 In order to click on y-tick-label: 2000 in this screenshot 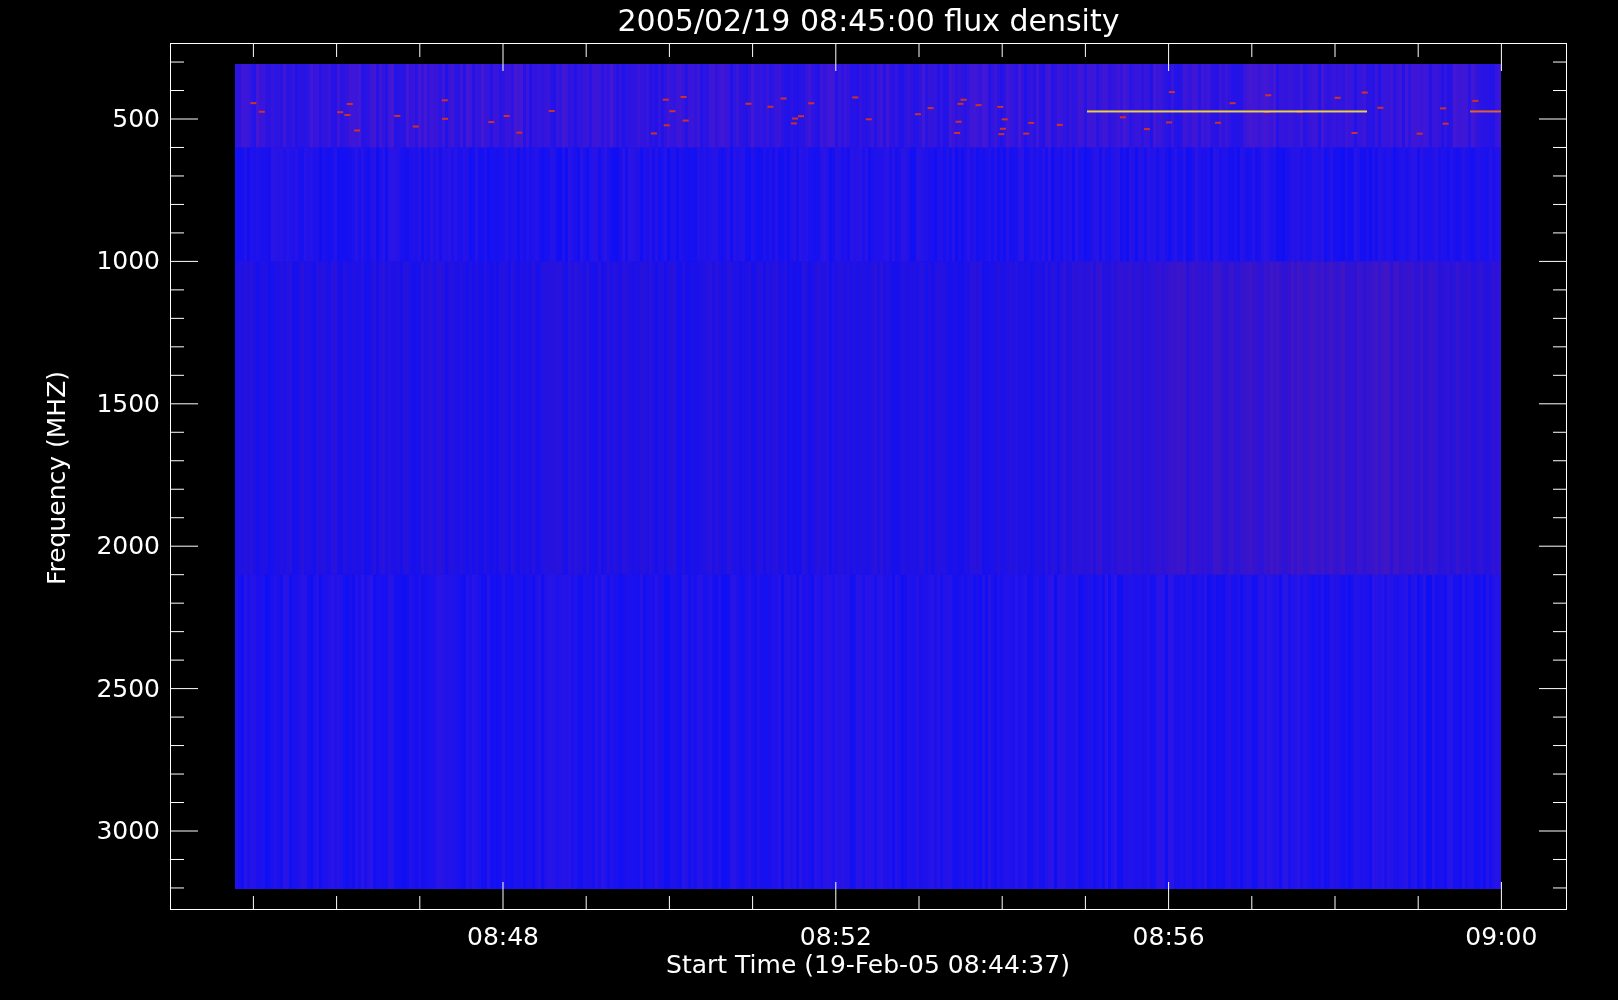, I will do `click(128, 546)`.